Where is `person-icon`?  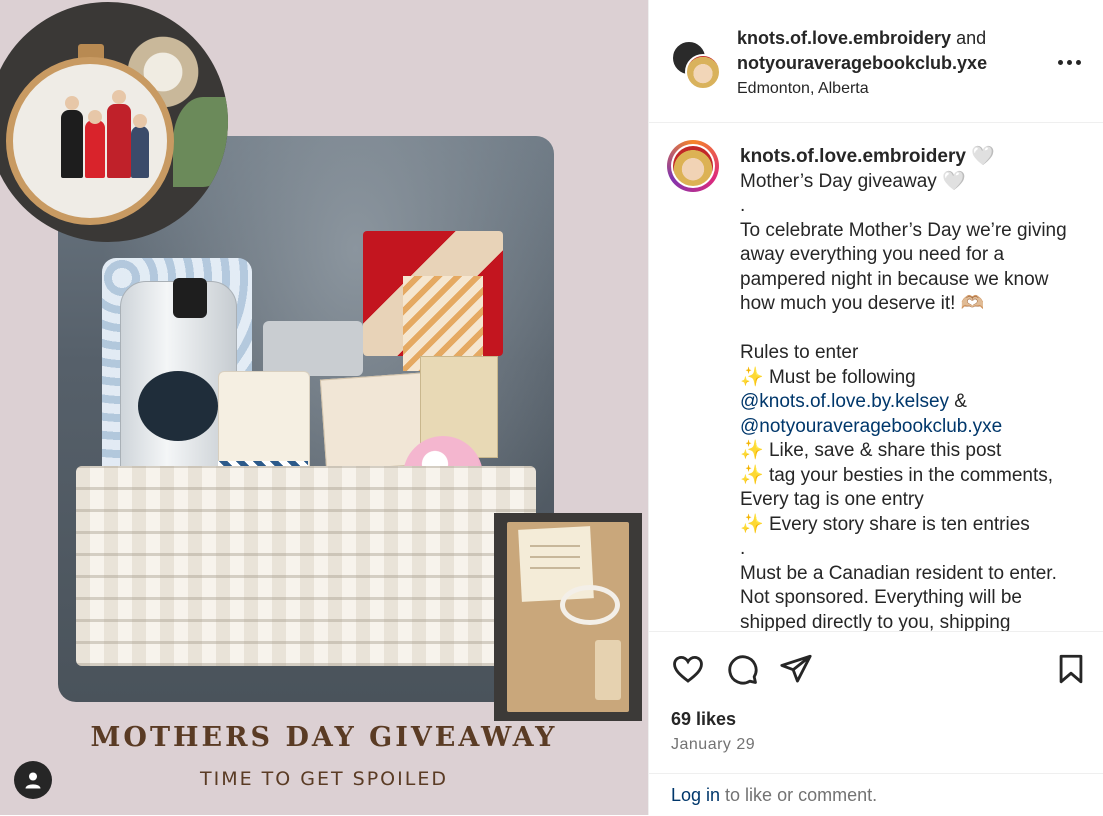 person-icon is located at coordinates (33, 780).